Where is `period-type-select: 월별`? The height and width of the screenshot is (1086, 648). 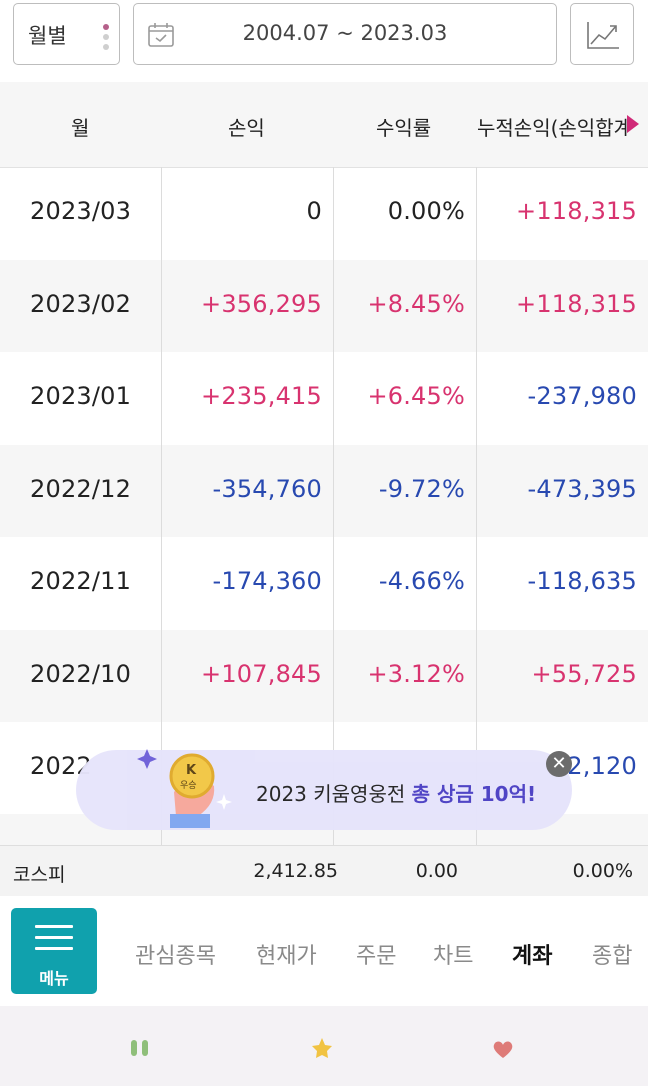
period-type-select: 월별 is located at coordinates (66, 34).